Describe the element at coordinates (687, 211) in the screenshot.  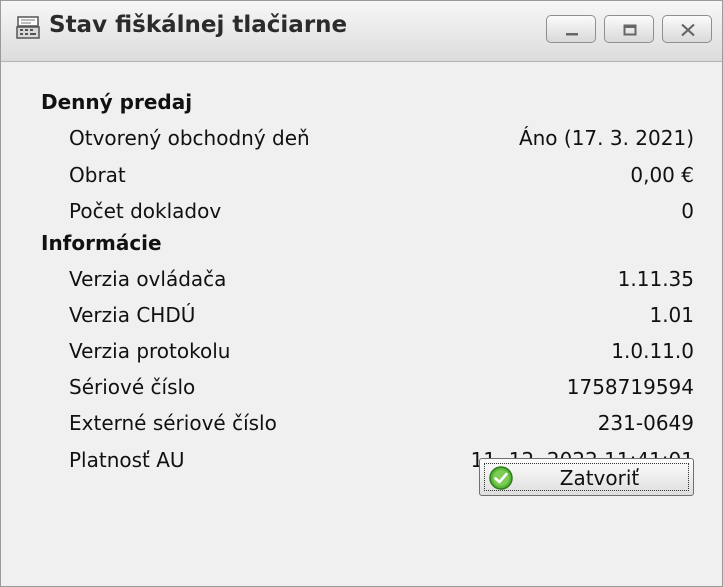
I see `row-value: 0` at that location.